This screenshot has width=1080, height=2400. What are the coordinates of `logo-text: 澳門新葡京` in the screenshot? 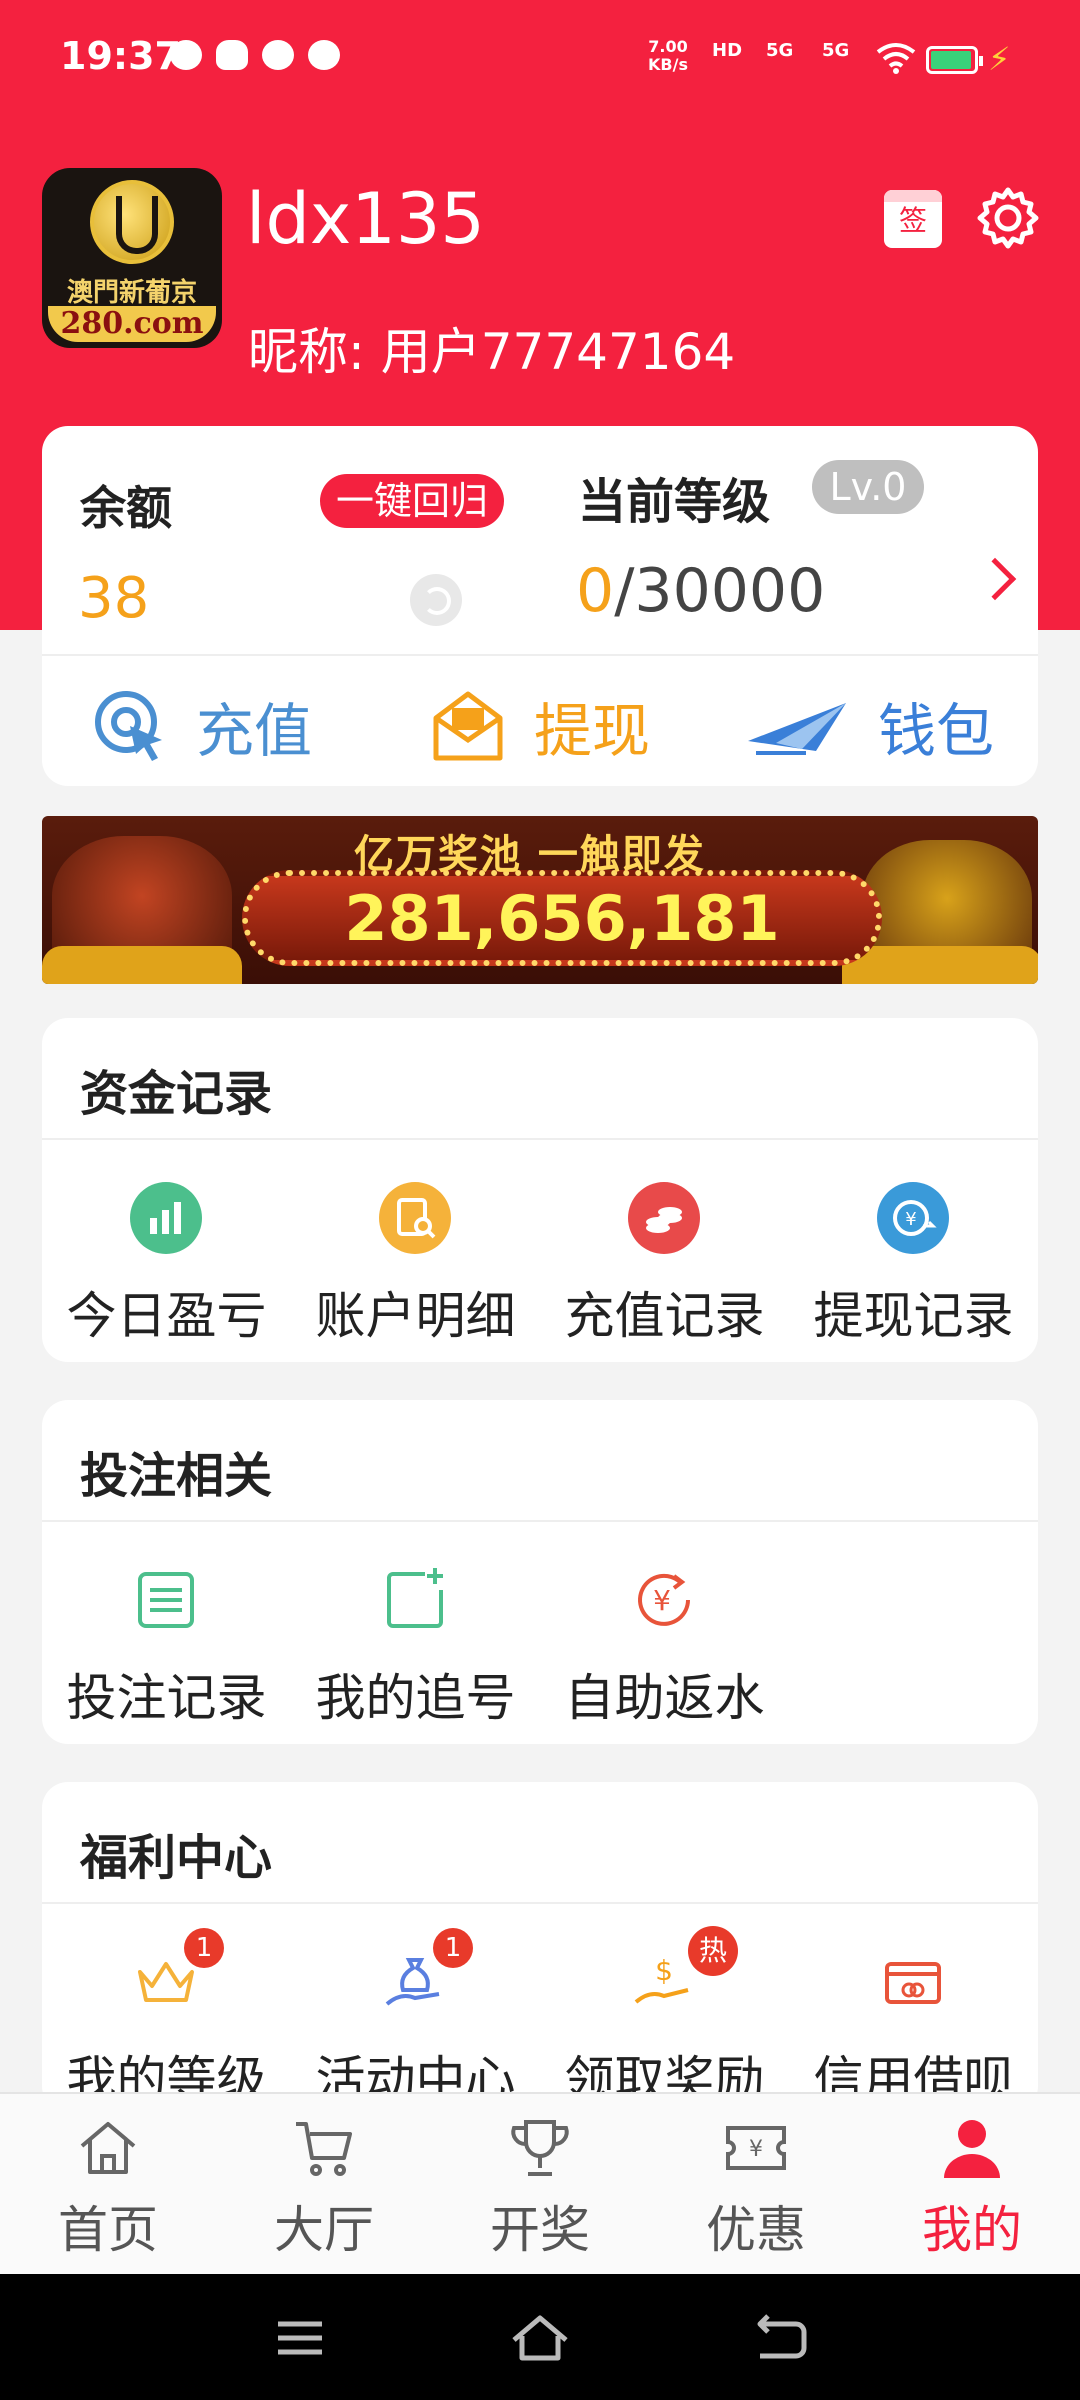 It's located at (131, 293).